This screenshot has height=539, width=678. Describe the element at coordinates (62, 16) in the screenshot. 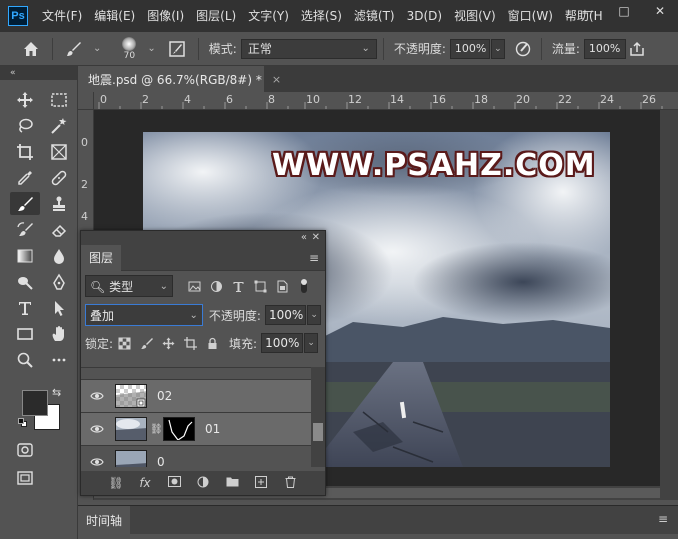

I see `menu-file: 文件(F)` at that location.